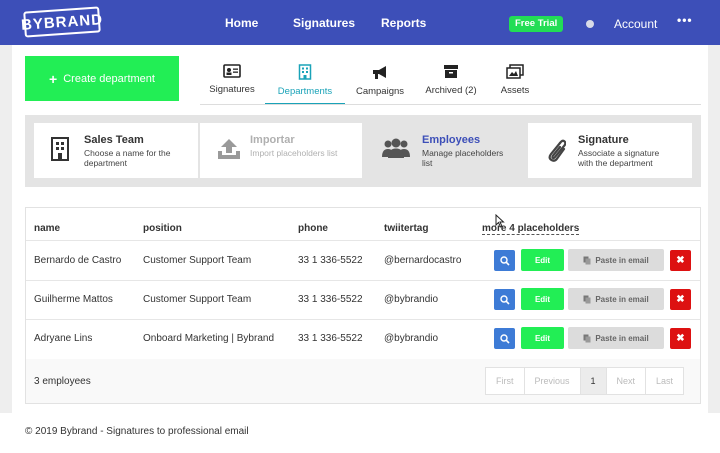 This screenshot has width=720, height=453. What do you see at coordinates (557, 150) in the screenshot?
I see `paperclip-icon` at bounding box center [557, 150].